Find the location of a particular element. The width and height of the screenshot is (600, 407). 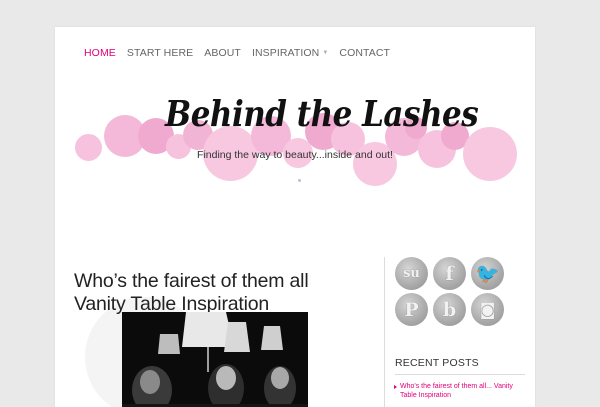

social-icons: su f 🐦 P b ◙ is located at coordinates (450, 291).